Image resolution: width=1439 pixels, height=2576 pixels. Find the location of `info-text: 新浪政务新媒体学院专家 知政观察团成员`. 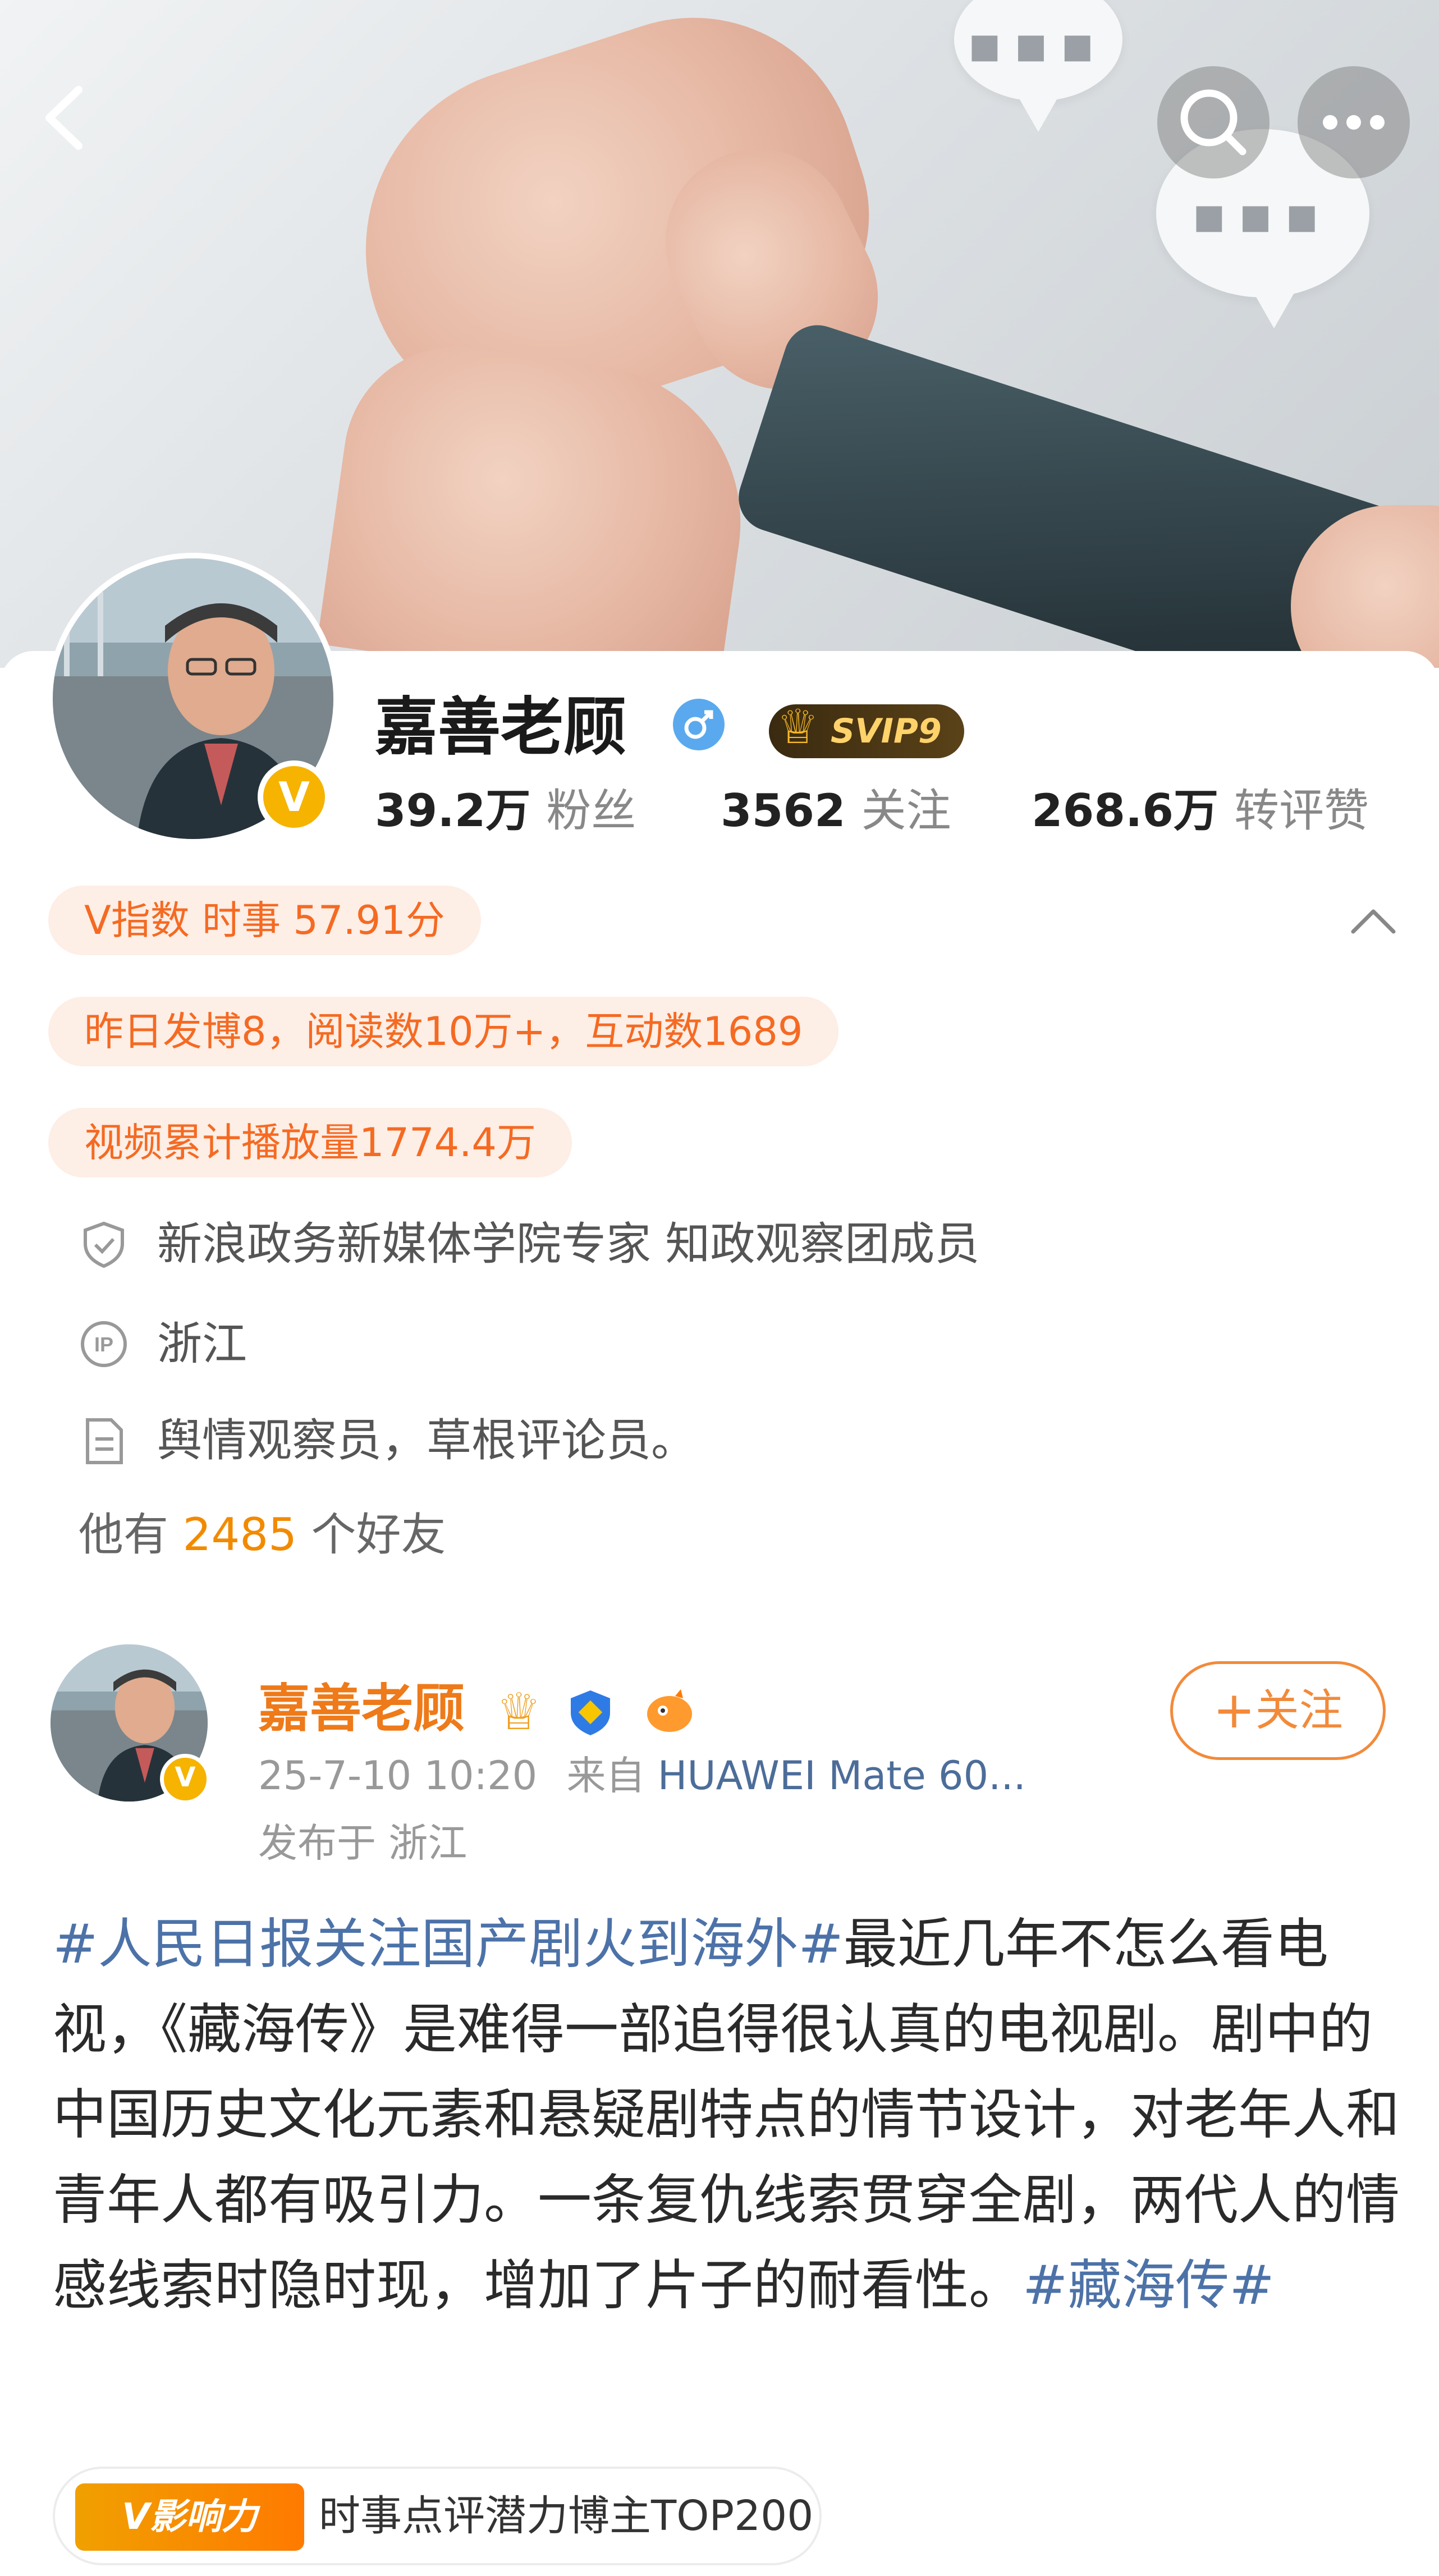

info-text: 新浪政务新媒体学院专家 知政观察团成员 is located at coordinates (568, 1244).